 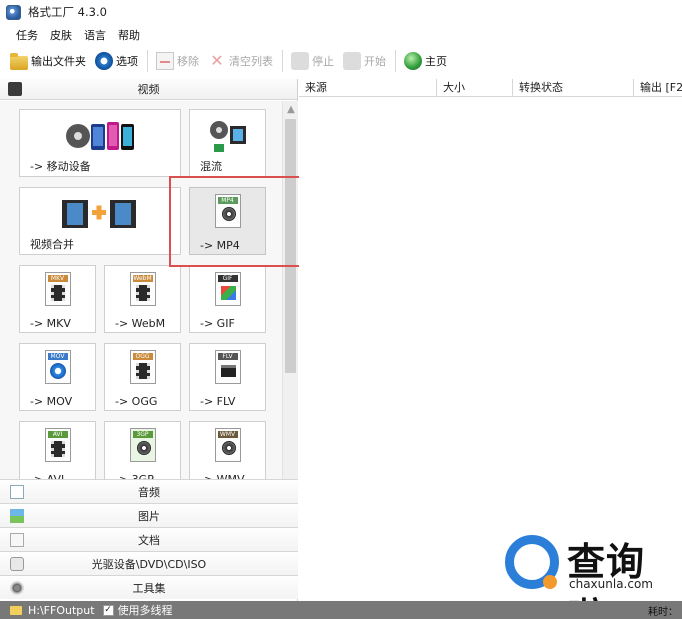 I want to click on tile-mkv: MKV -> MKV, so click(x=57, y=299).